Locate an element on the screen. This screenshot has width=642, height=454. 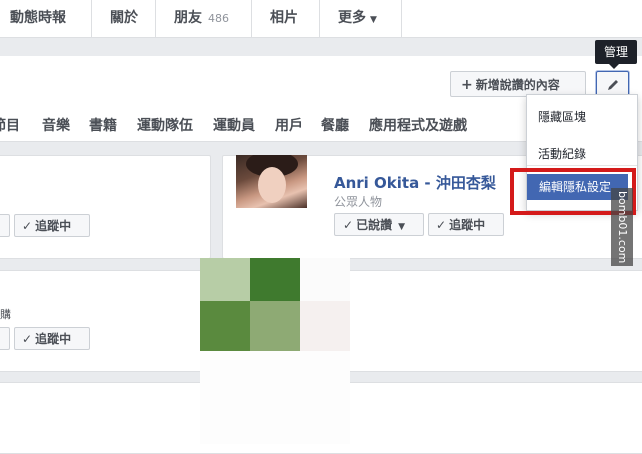
tab-friends: 朋友 486 is located at coordinates (204, 18).